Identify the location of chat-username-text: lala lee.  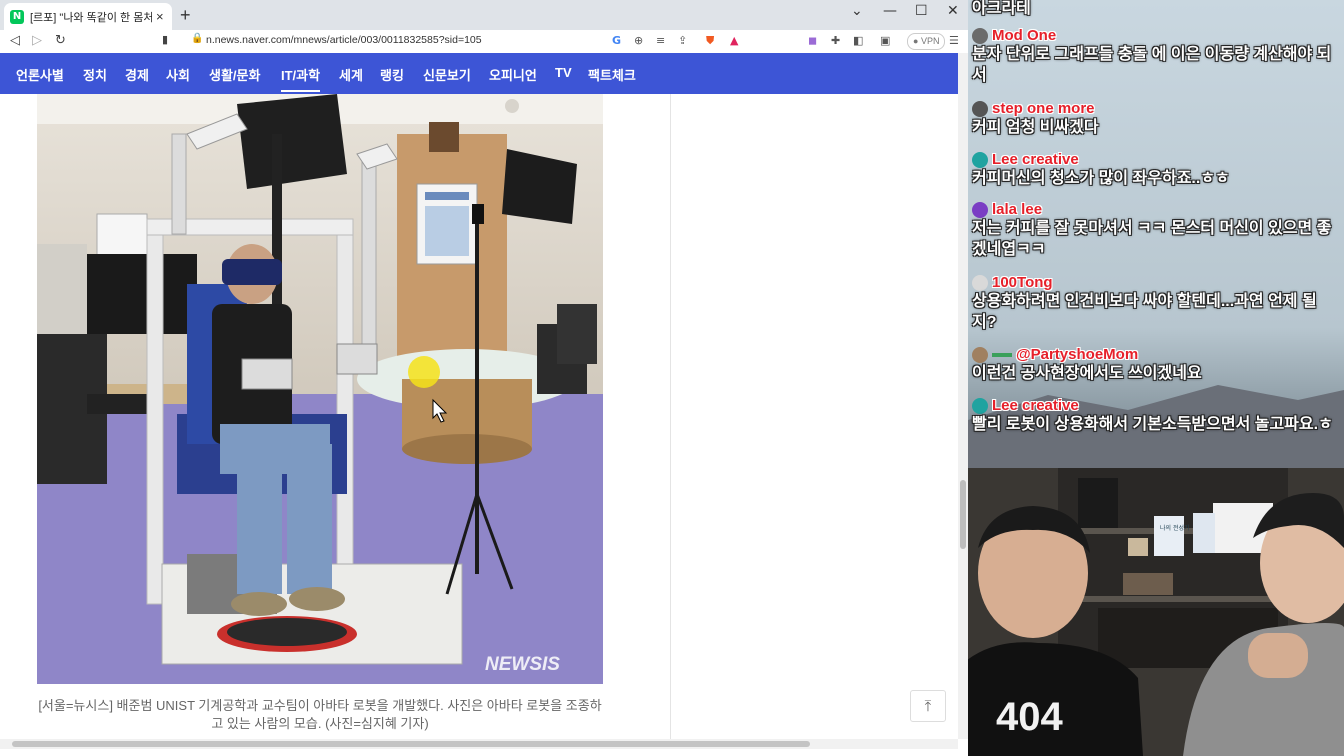
(1017, 209).